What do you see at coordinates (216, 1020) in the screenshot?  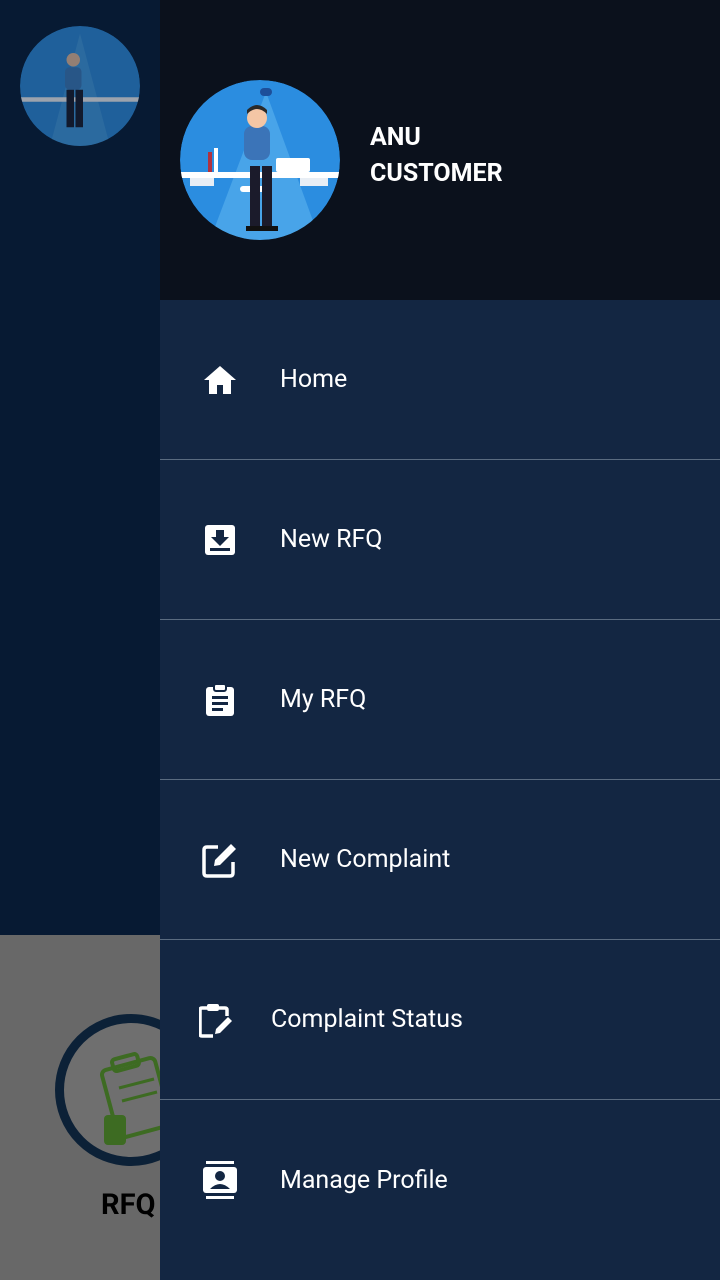 I see `clipboard-edit-icon` at bounding box center [216, 1020].